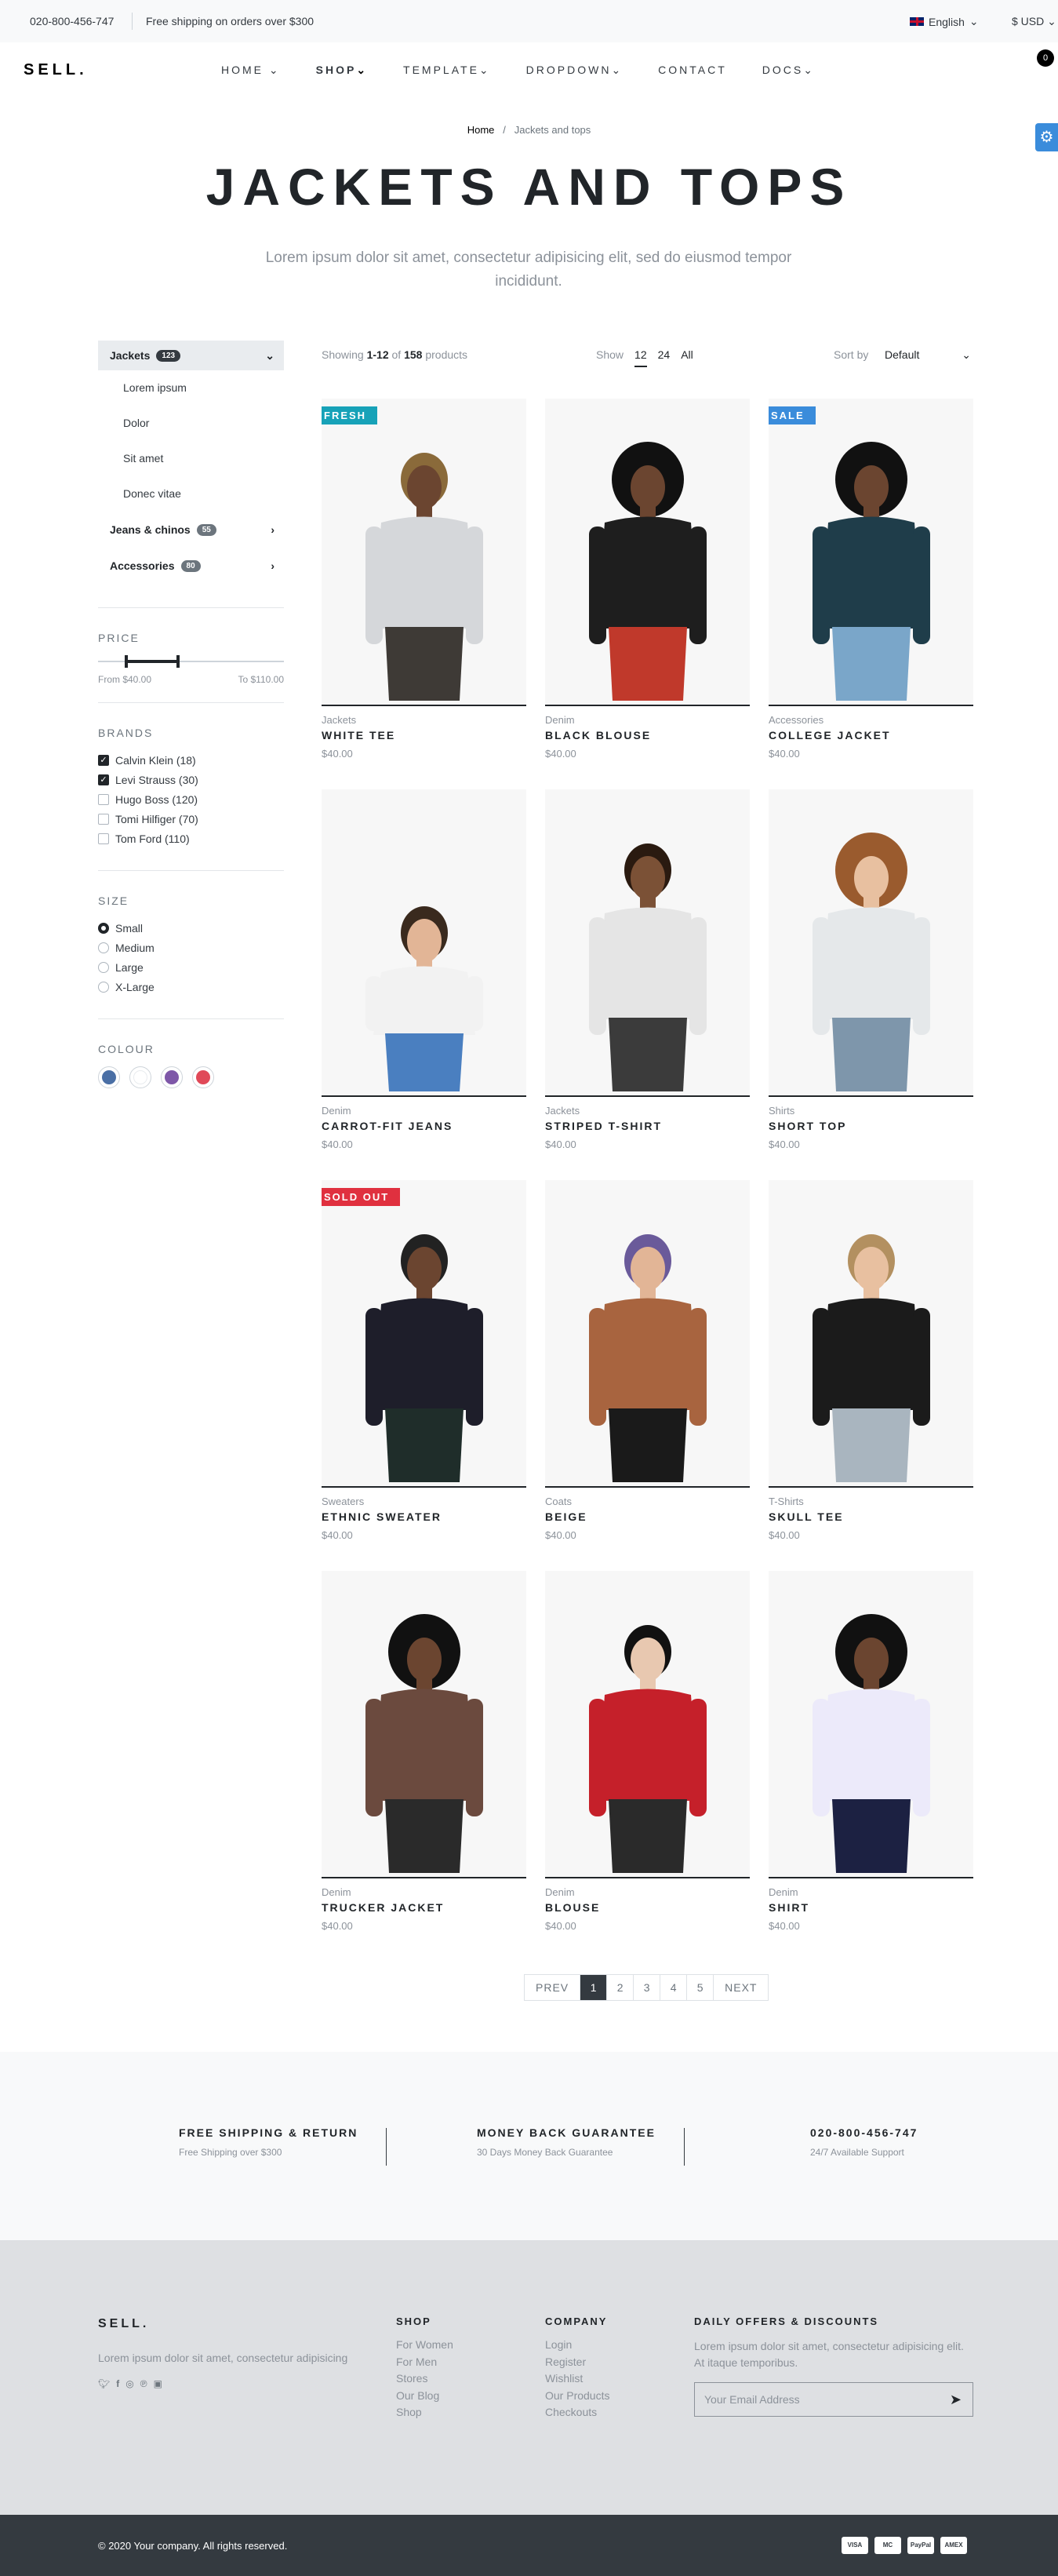 This screenshot has width=1058, height=2576. I want to click on facebook-icon: f, so click(118, 2383).